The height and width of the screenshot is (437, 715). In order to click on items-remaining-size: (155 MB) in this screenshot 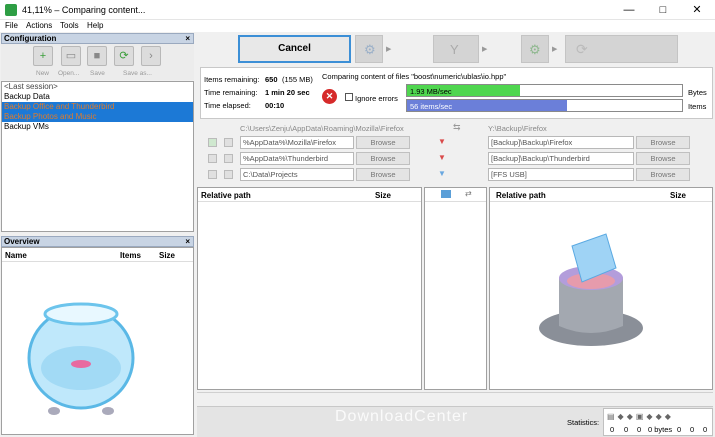, I will do `click(297, 79)`.